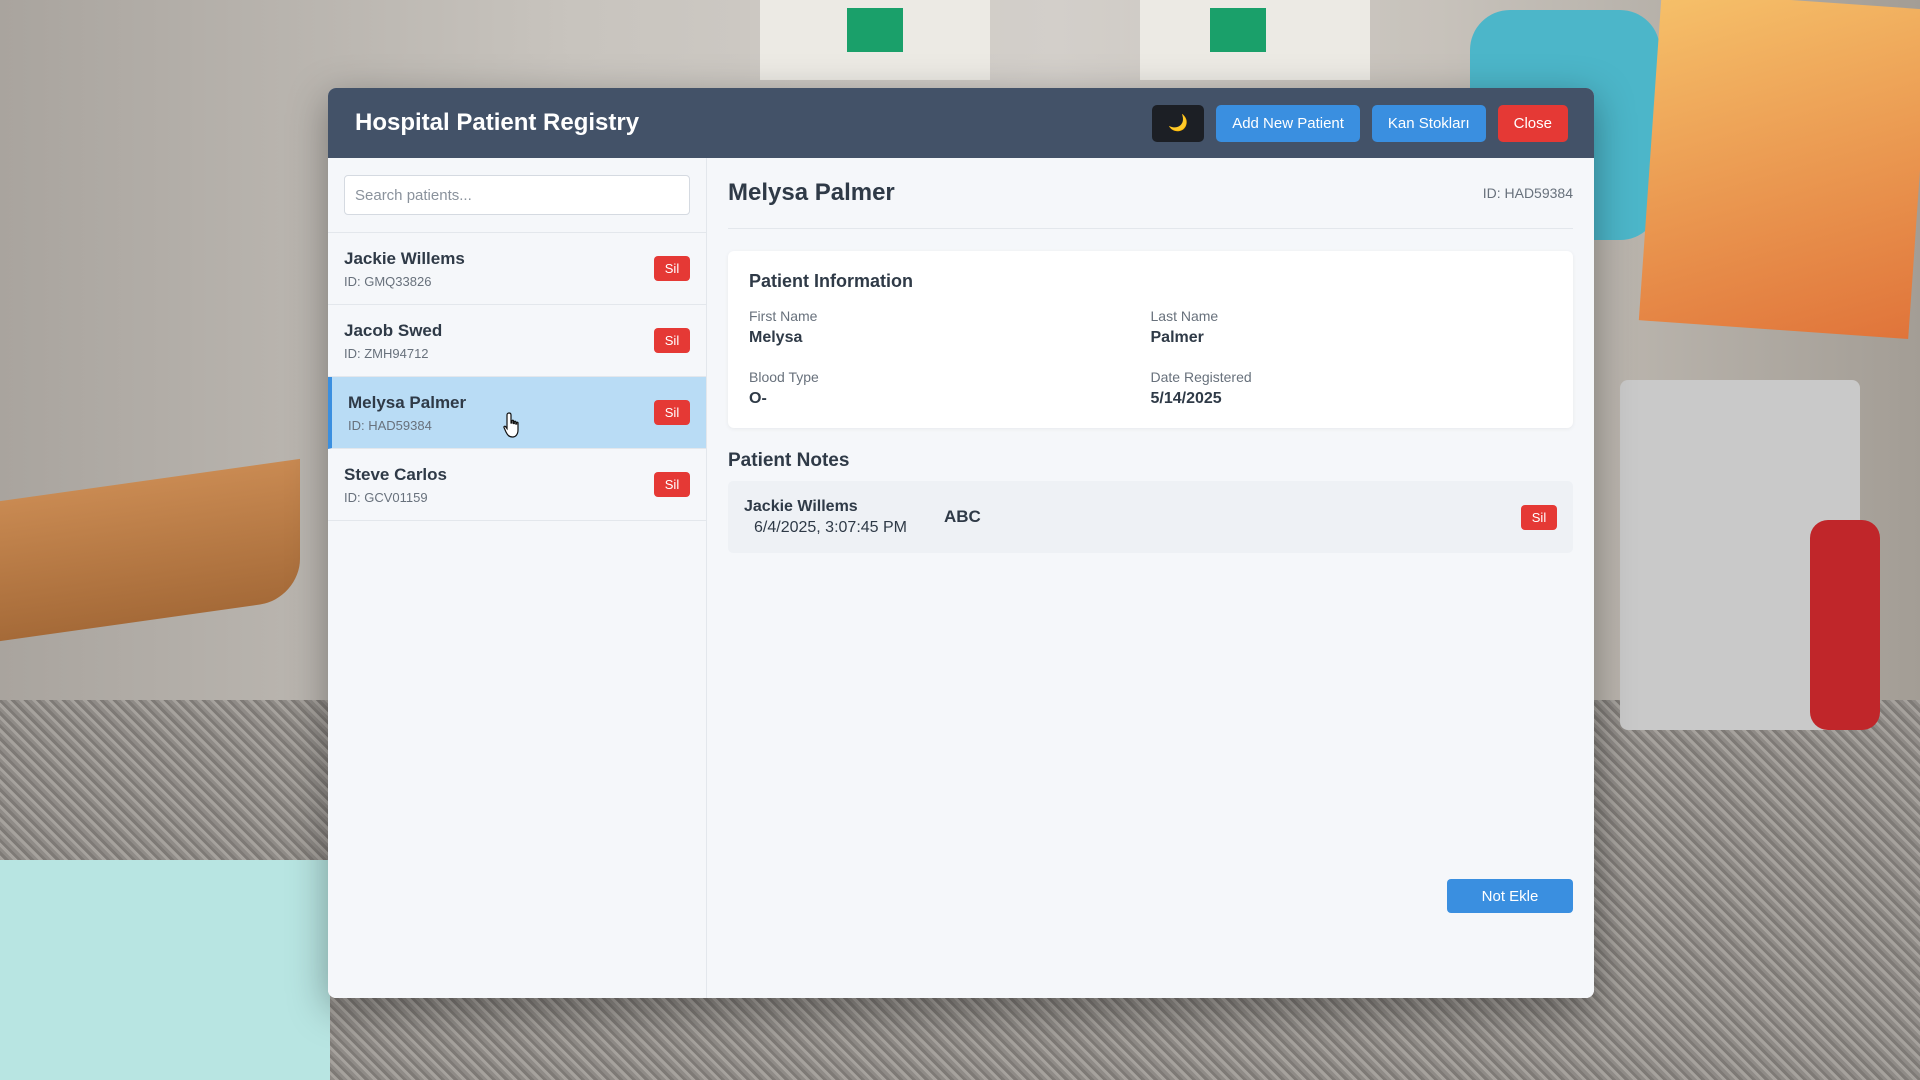  What do you see at coordinates (395, 474) in the screenshot?
I see `patient-name: Steve Carlos` at bounding box center [395, 474].